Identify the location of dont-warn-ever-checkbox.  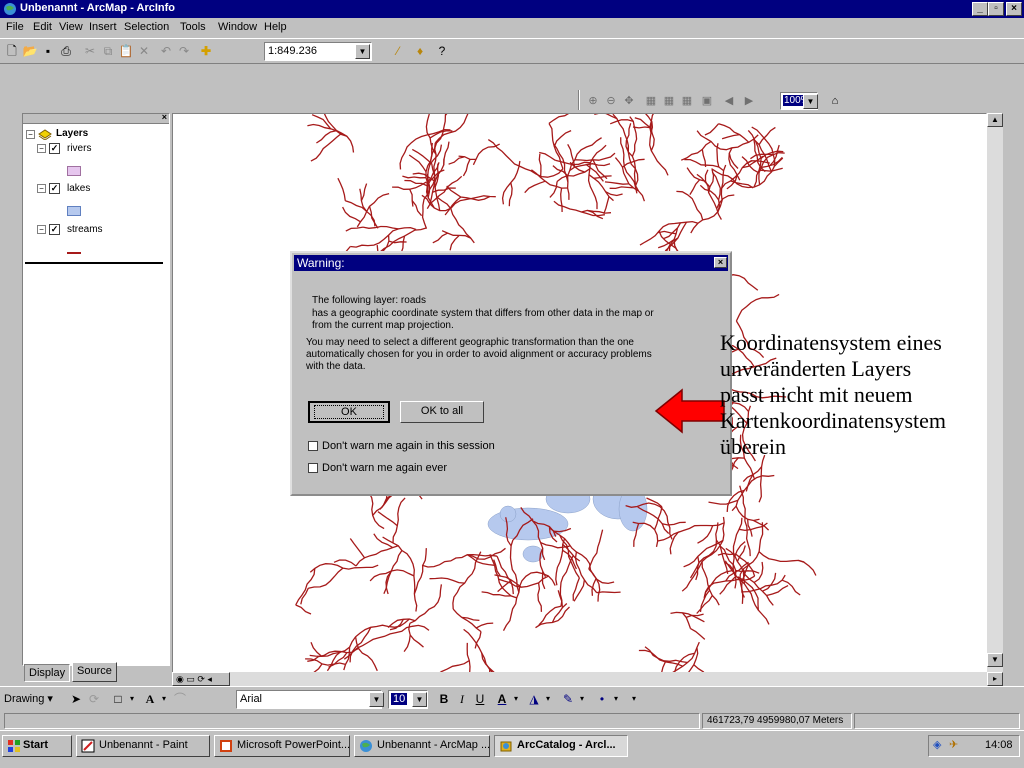
(313, 468).